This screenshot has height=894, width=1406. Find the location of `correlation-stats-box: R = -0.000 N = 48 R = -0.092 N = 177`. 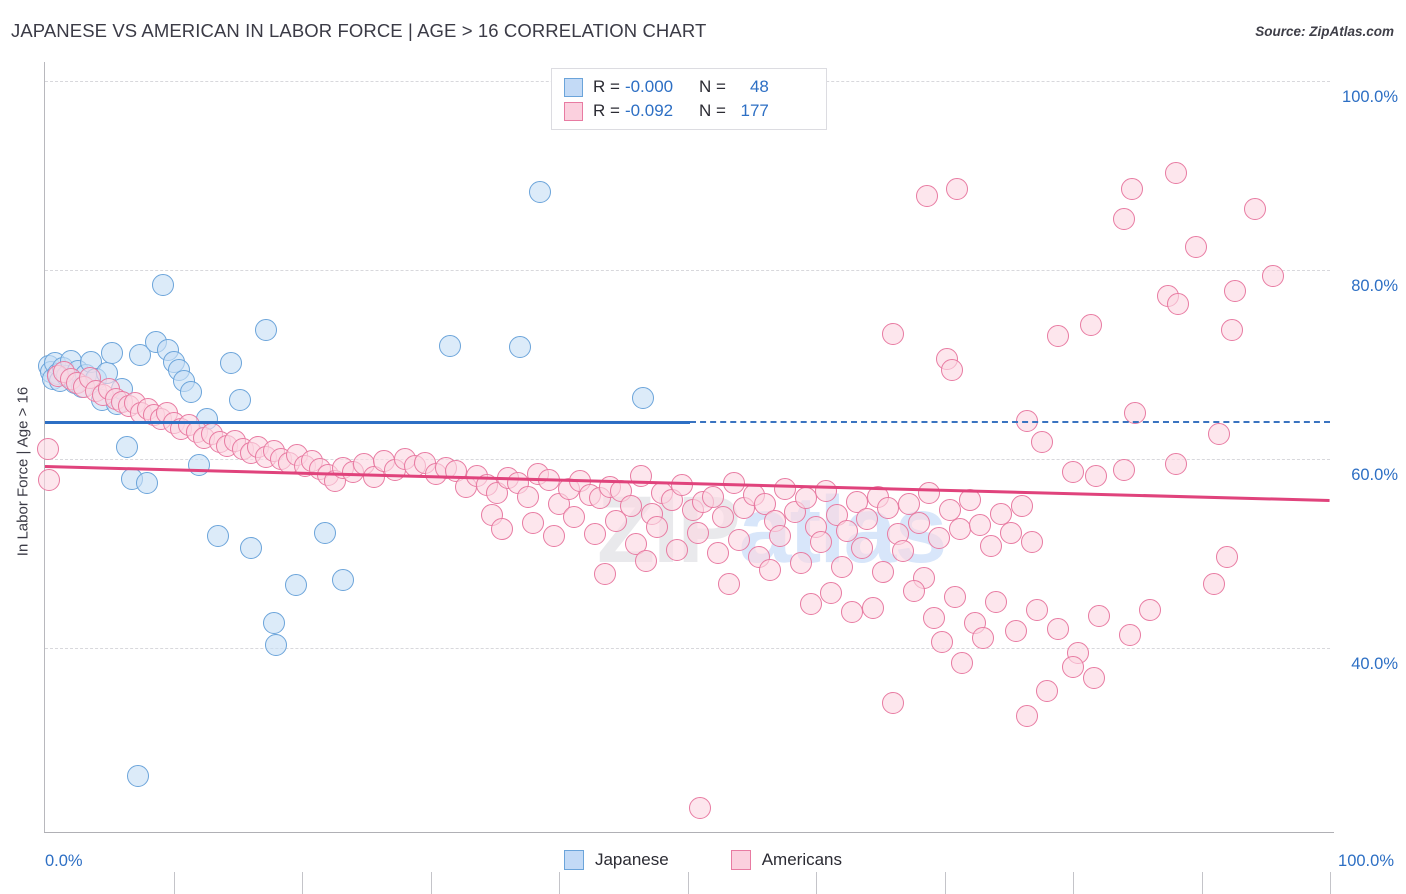

correlation-stats-box: R = -0.000 N = 48 R = -0.092 N = 177 is located at coordinates (689, 99).